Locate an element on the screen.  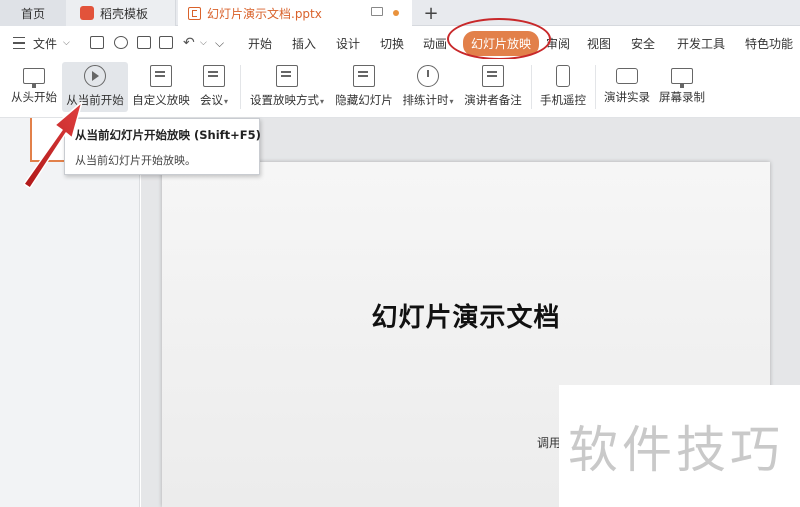
unsaved-dot-icon is located at coordinates (396, 13).